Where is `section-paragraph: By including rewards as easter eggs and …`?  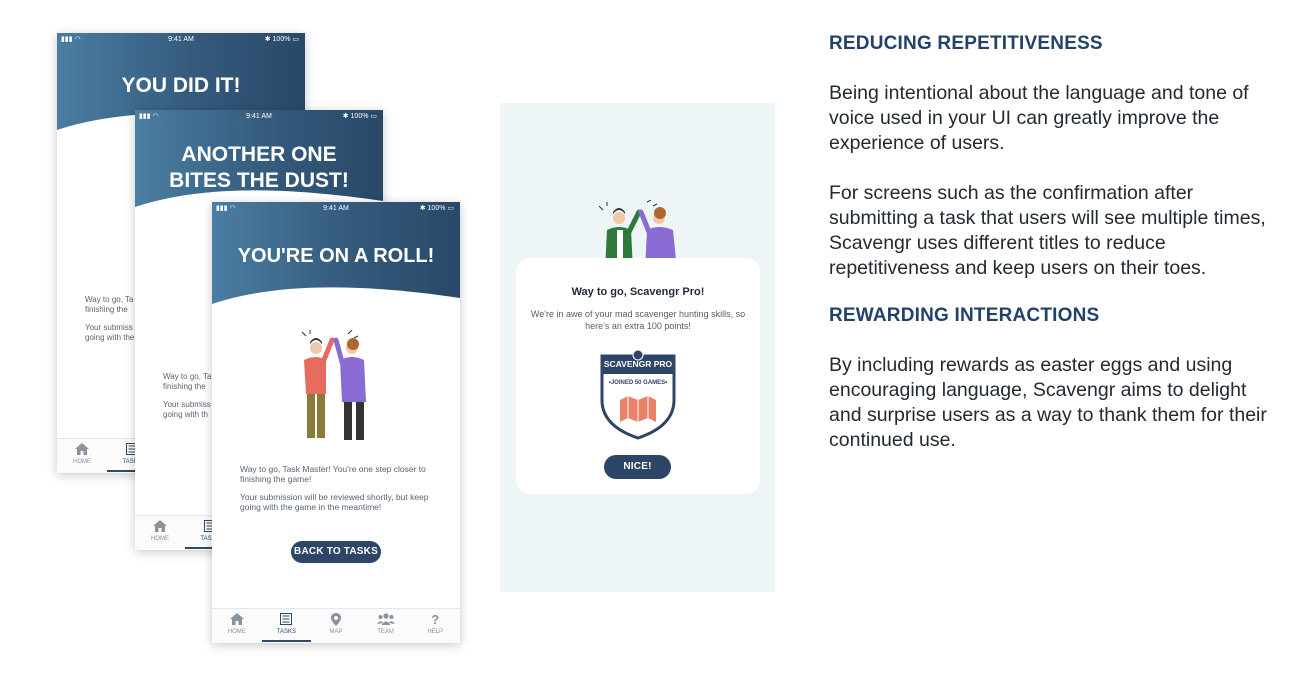 section-paragraph: By including rewards as easter eggs and … is located at coordinates (1048, 402).